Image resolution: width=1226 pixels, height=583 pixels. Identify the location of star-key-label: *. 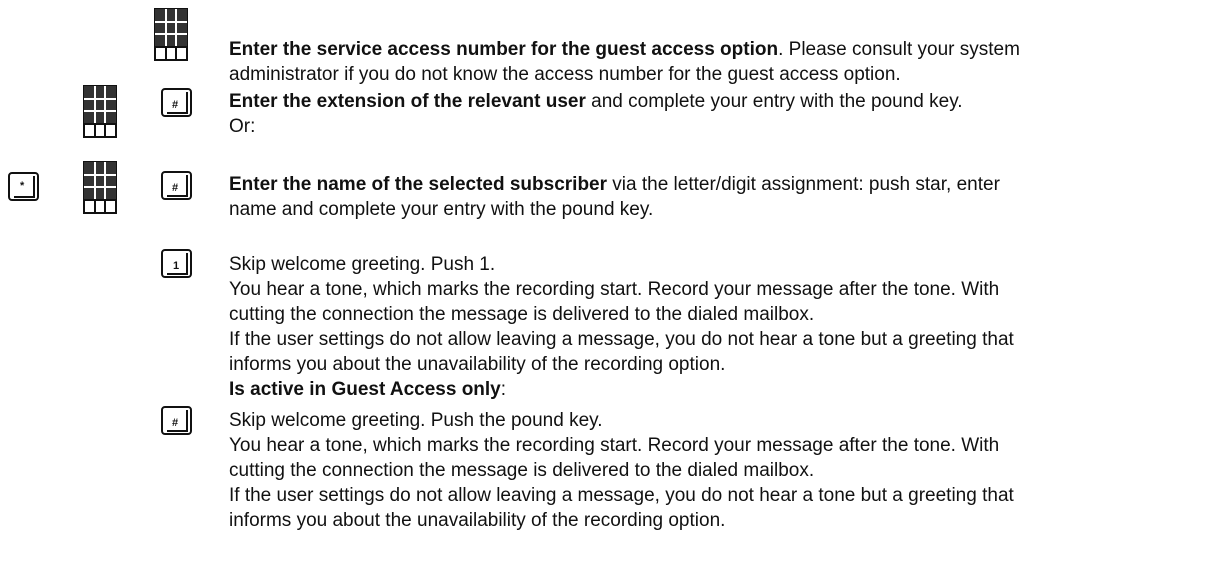
(22, 186).